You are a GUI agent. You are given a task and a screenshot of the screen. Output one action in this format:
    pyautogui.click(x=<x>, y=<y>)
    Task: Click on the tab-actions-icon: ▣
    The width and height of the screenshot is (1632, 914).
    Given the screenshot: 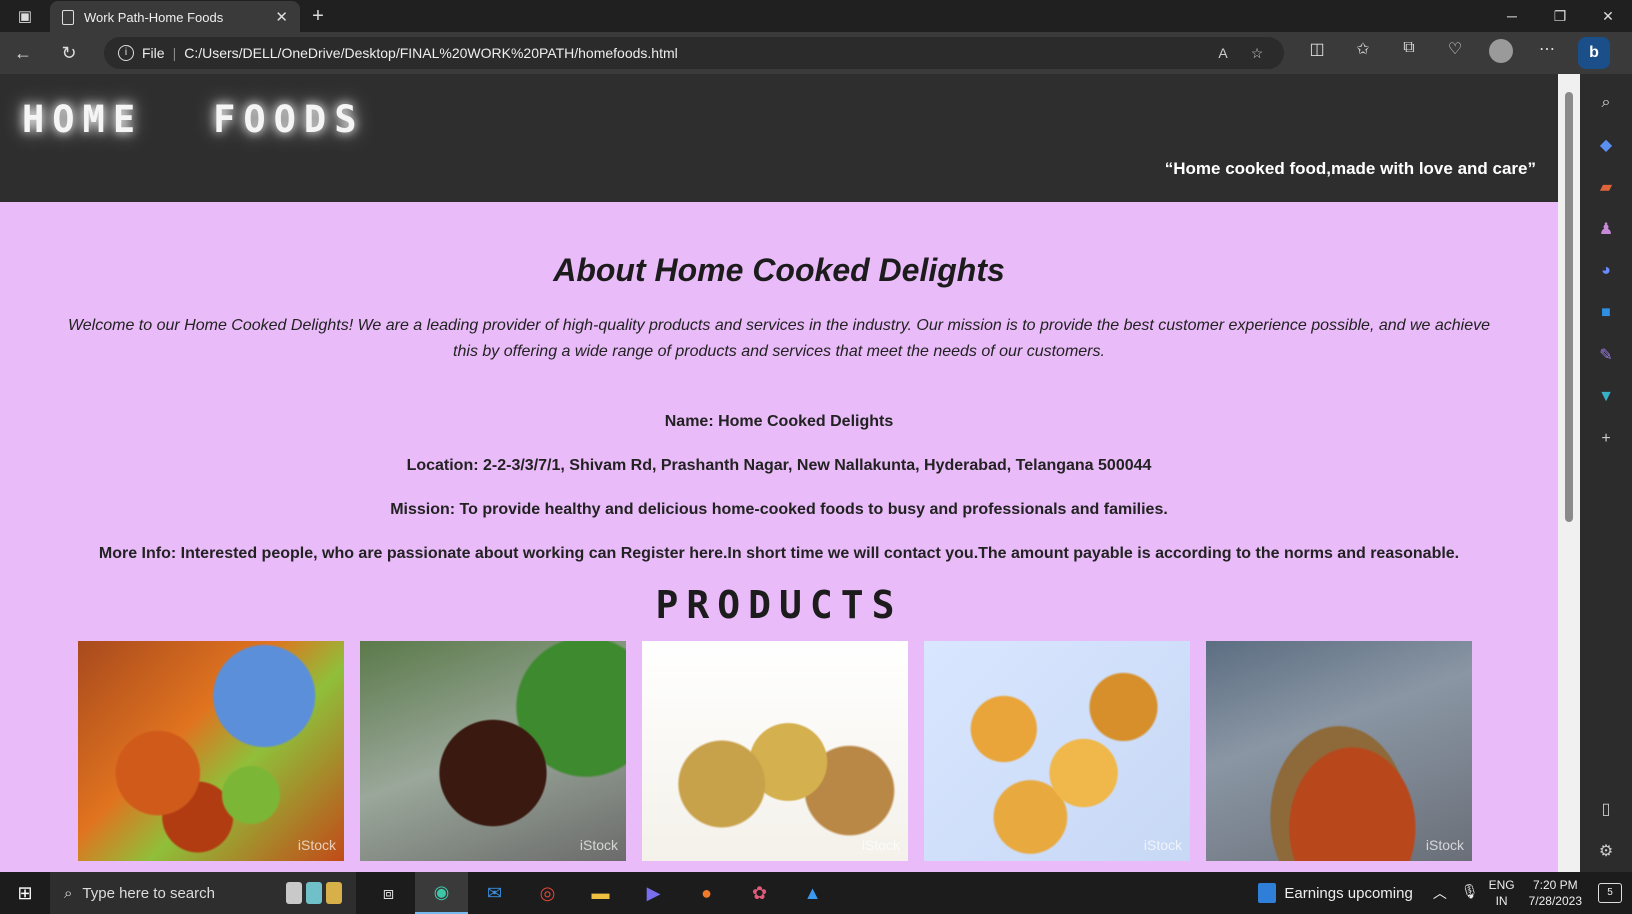 What is the action you would take?
    pyautogui.click(x=25, y=16)
    